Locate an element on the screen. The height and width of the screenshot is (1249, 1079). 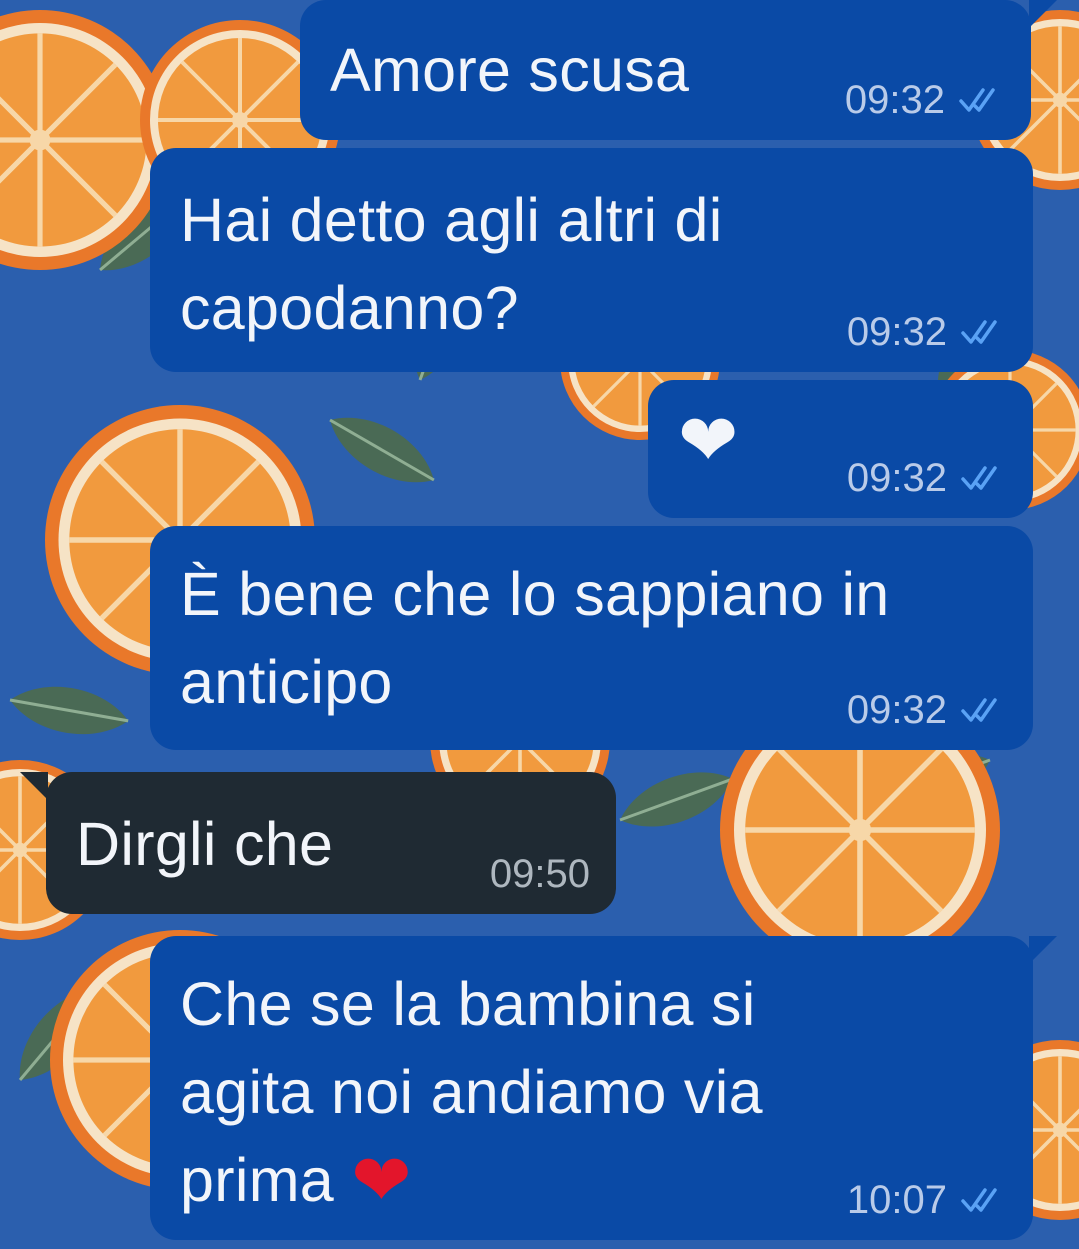
message-bubble-outgoing: ❤ 09:32 is located at coordinates (840, 449).